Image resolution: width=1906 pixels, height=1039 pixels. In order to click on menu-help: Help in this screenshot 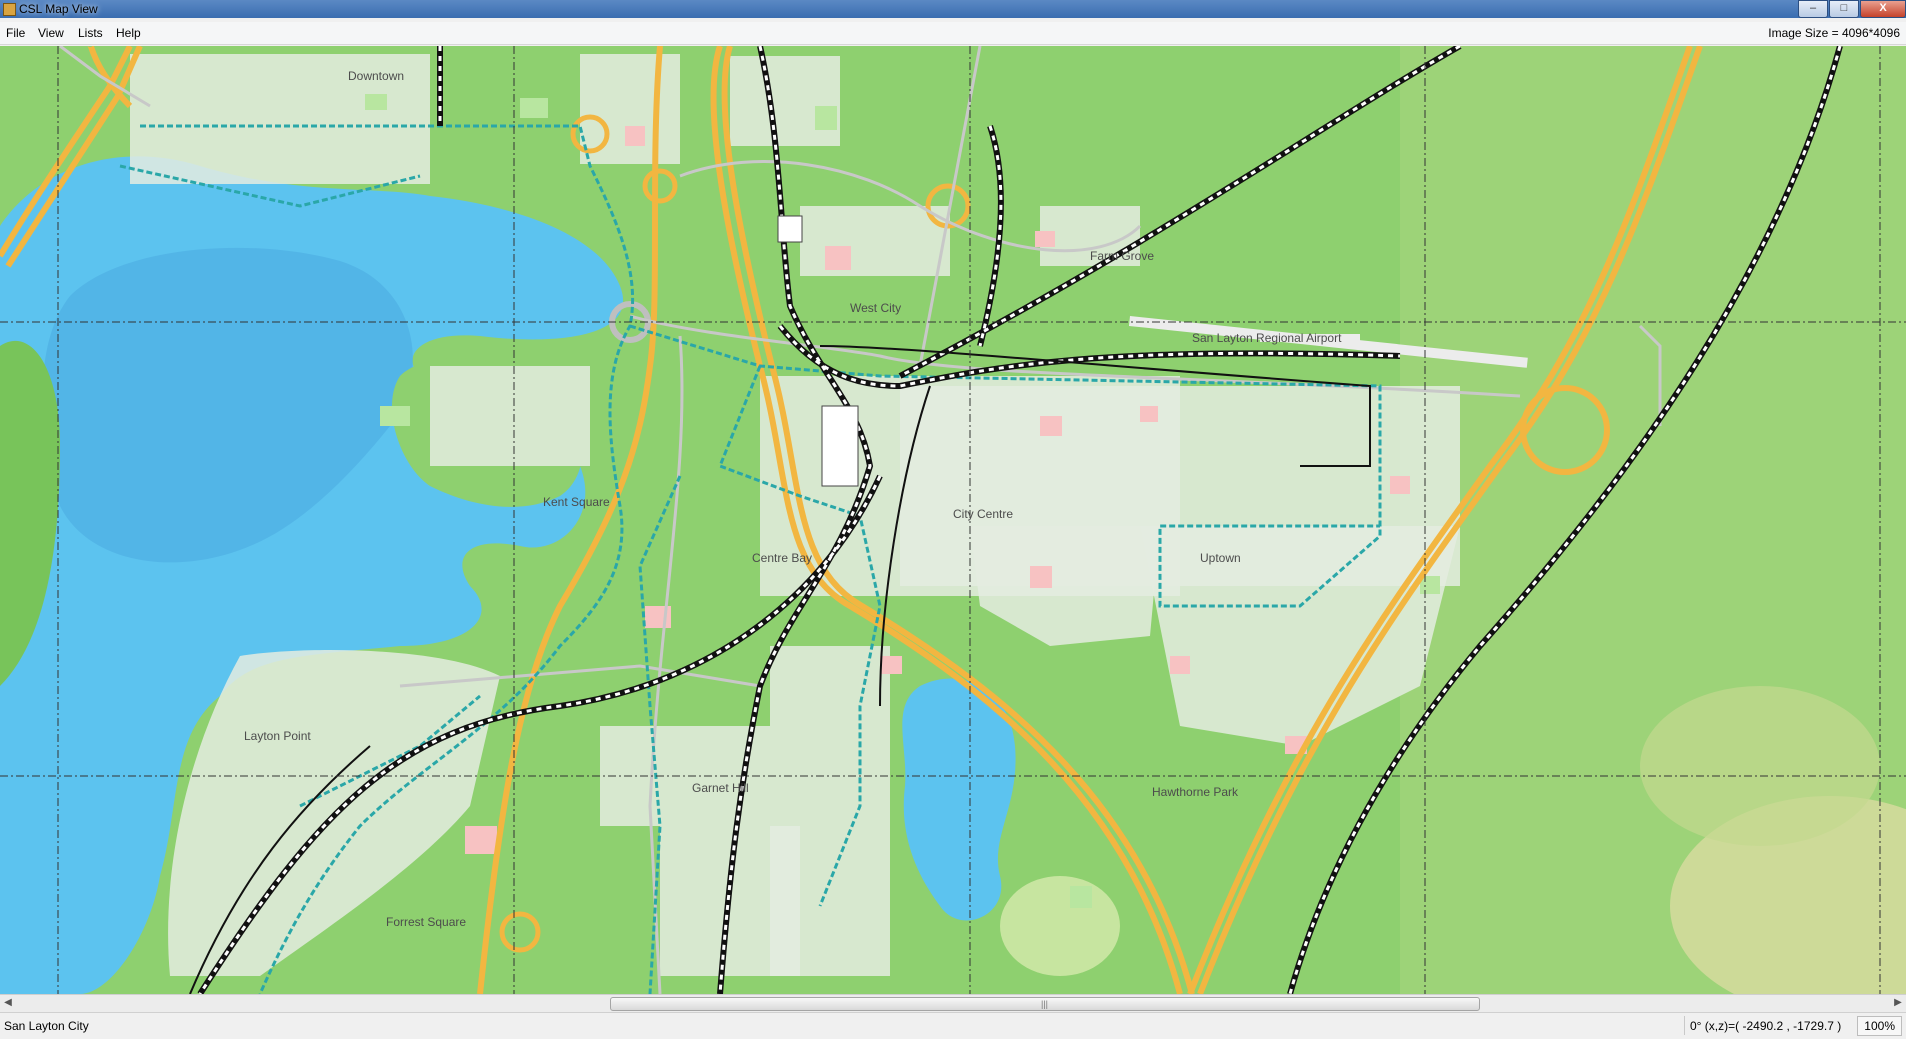, I will do `click(128, 33)`.